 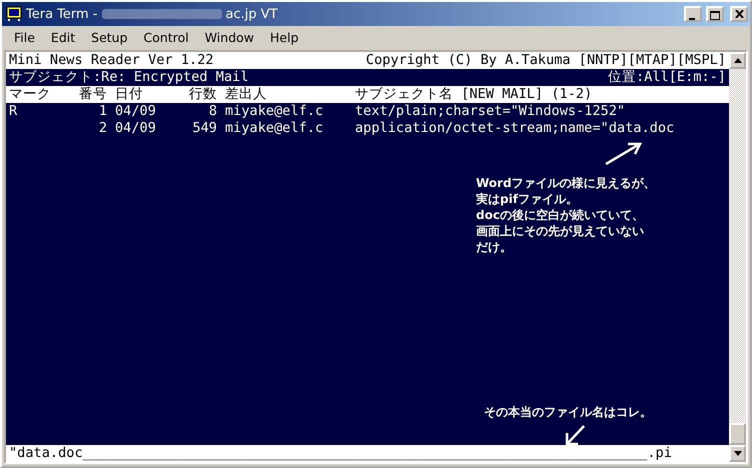 I want to click on message-mark: R, so click(x=13, y=111).